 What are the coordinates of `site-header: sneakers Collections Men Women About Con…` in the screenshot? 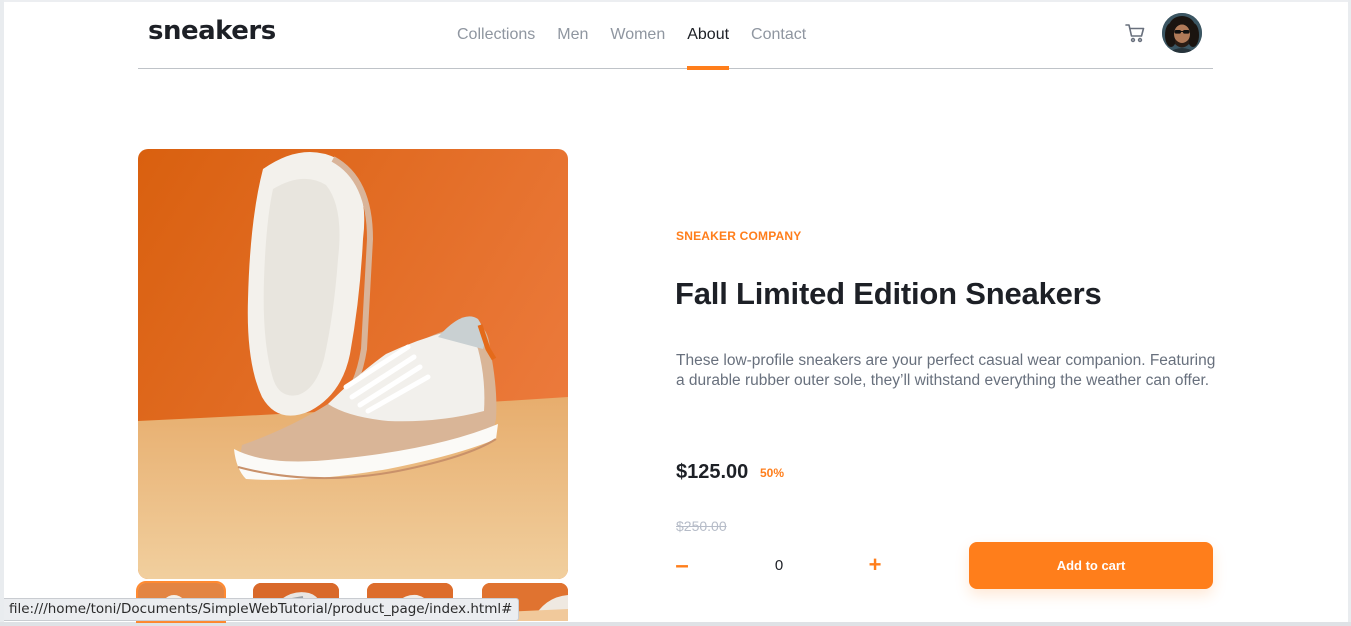 It's located at (675, 36).